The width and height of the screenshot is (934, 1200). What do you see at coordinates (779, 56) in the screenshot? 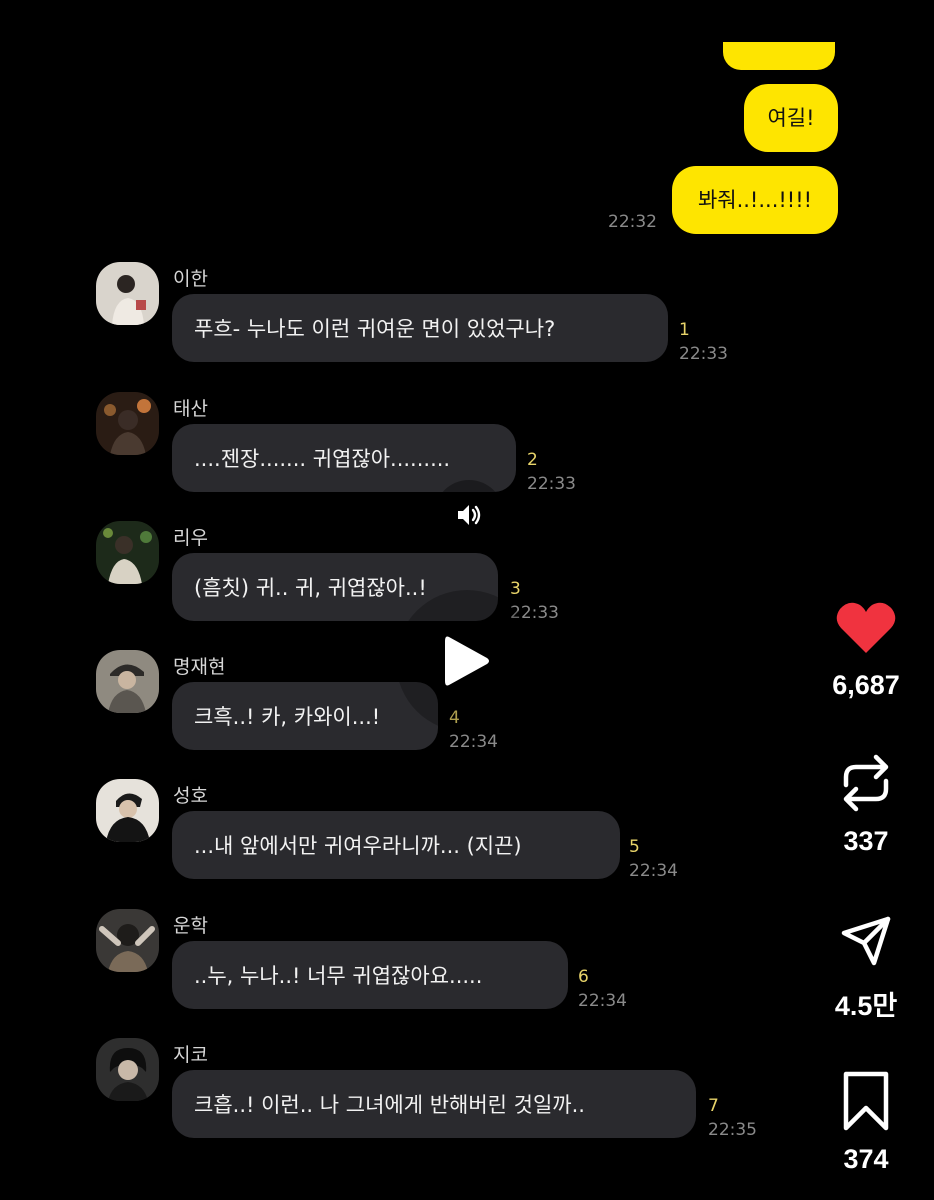
I see `my-message-bubble` at bounding box center [779, 56].